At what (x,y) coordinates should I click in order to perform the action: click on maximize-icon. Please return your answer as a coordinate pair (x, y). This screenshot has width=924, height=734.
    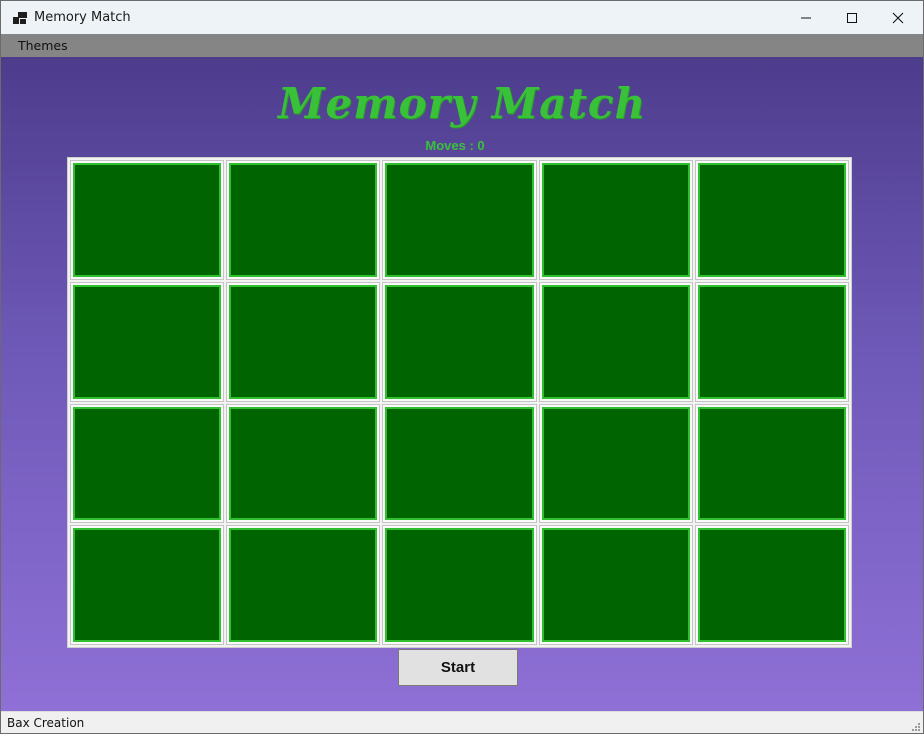
    Looking at the image, I should click on (852, 17).